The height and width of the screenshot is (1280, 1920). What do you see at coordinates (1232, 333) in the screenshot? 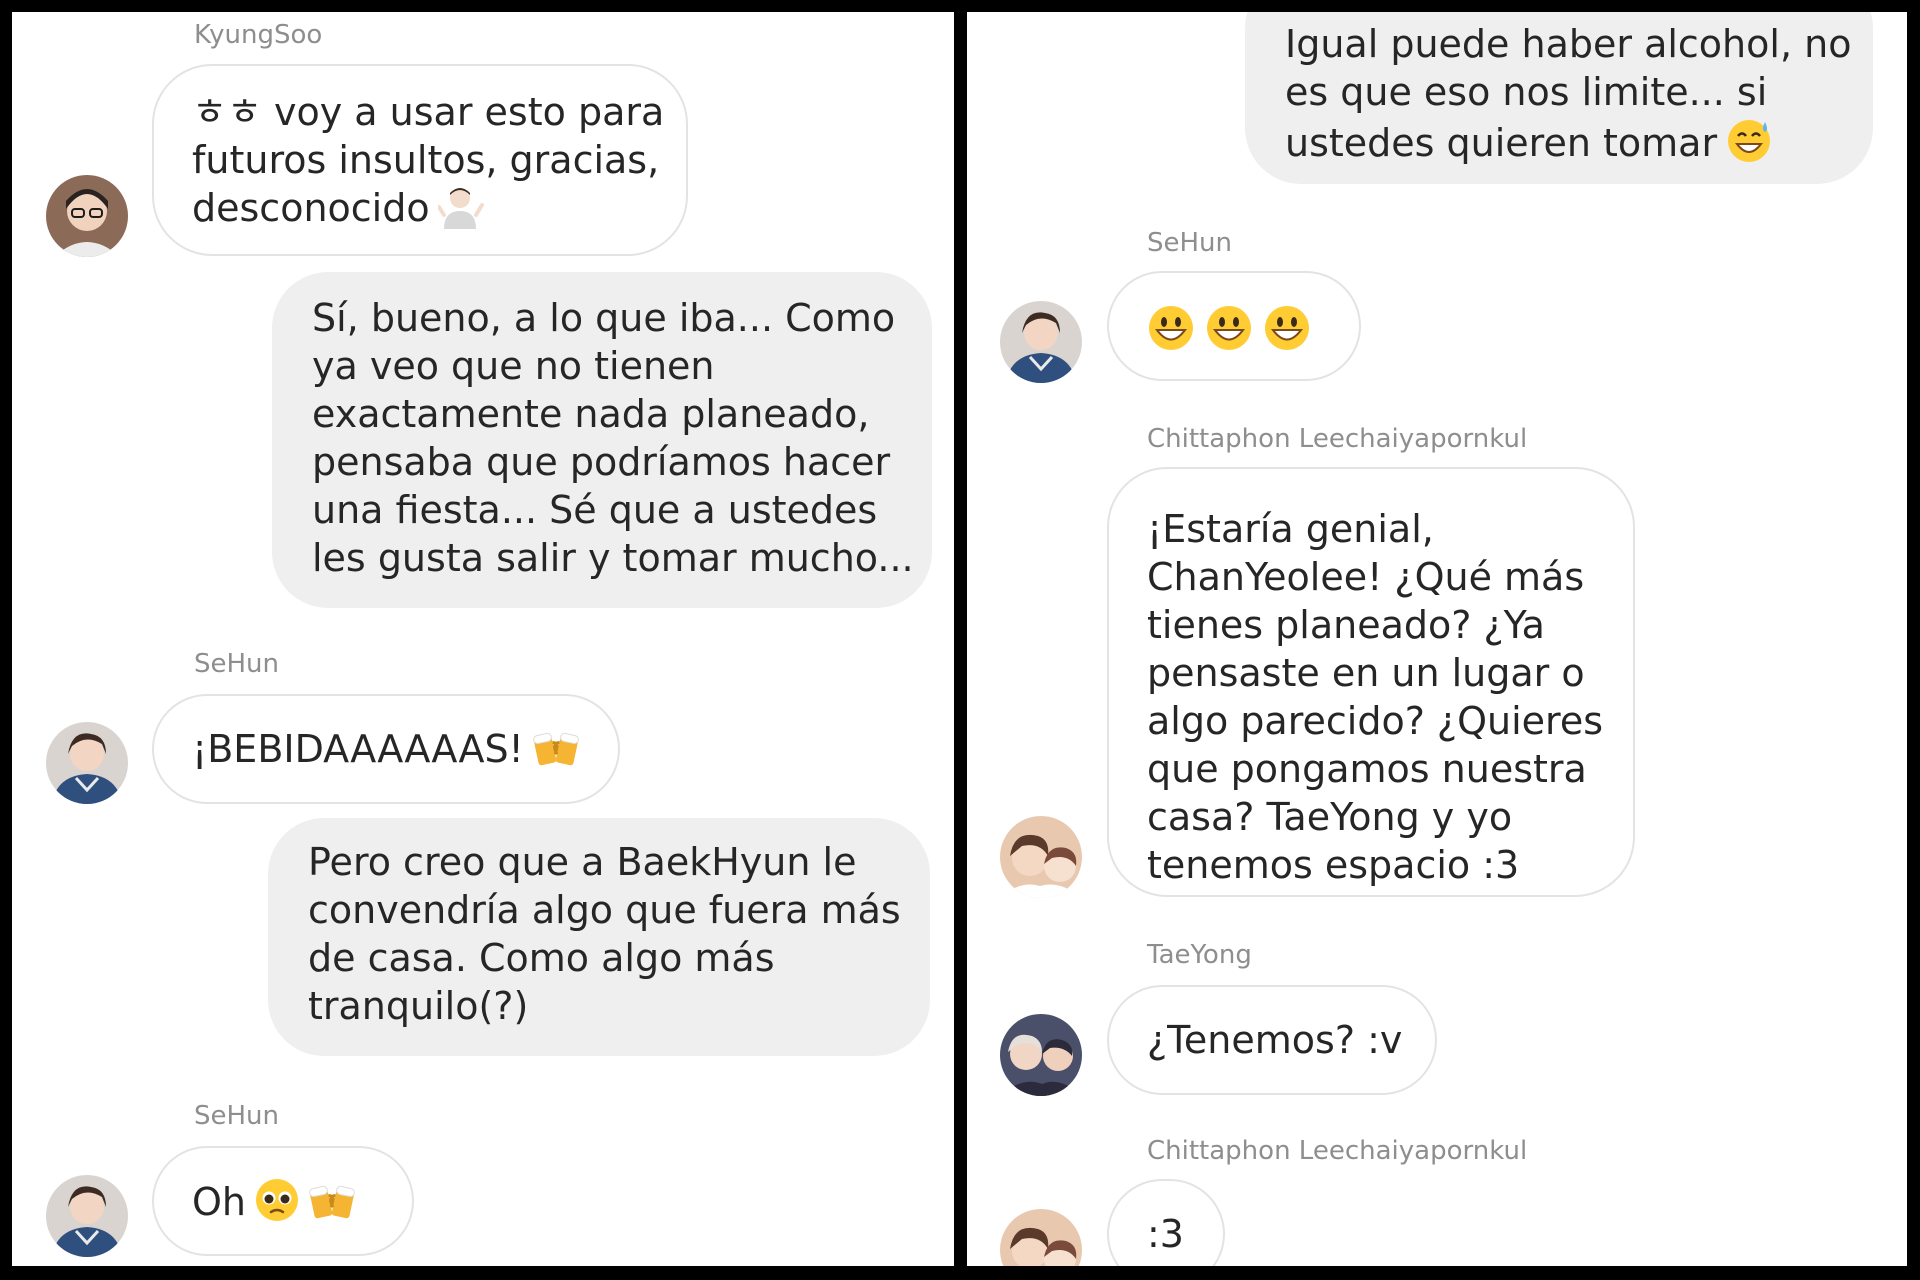
I see `three-smiley-faces-emoji` at bounding box center [1232, 333].